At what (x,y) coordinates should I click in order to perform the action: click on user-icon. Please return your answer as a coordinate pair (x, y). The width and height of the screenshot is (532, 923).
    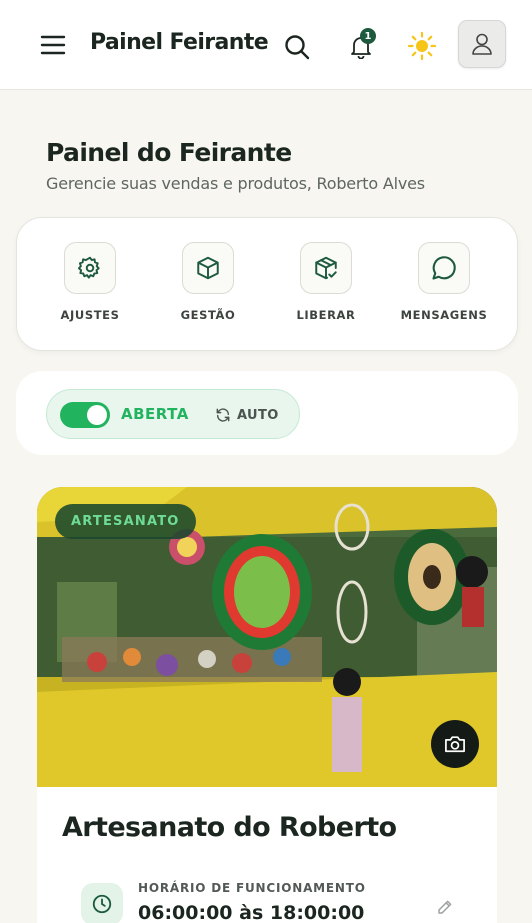
    Looking at the image, I should click on (482, 44).